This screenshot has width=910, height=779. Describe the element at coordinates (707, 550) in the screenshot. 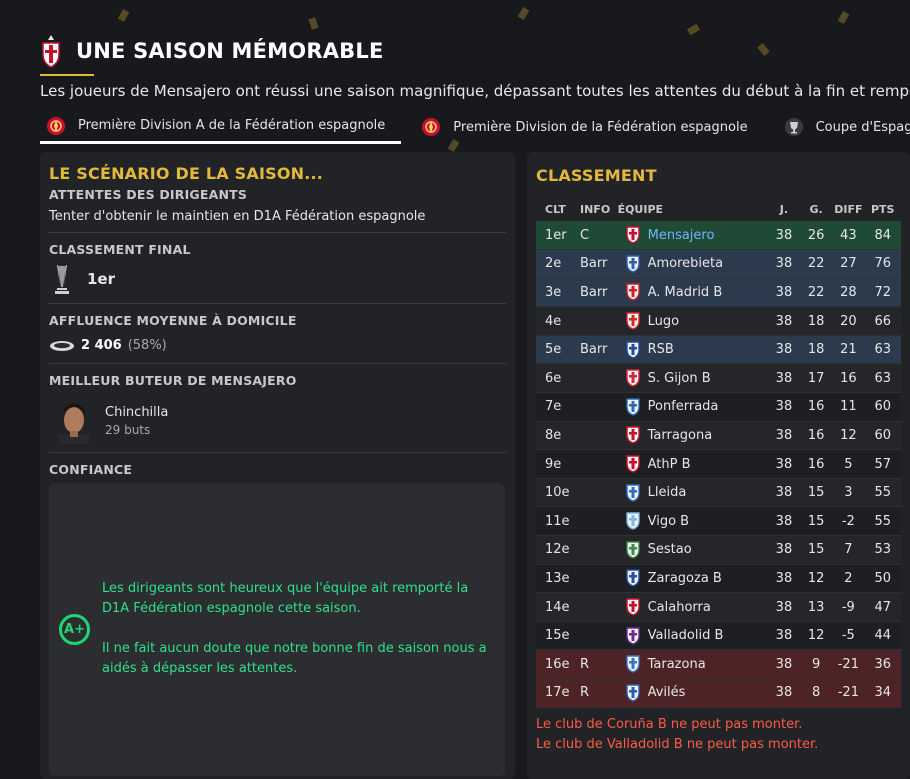

I see `team-name-cell: Sestao` at that location.